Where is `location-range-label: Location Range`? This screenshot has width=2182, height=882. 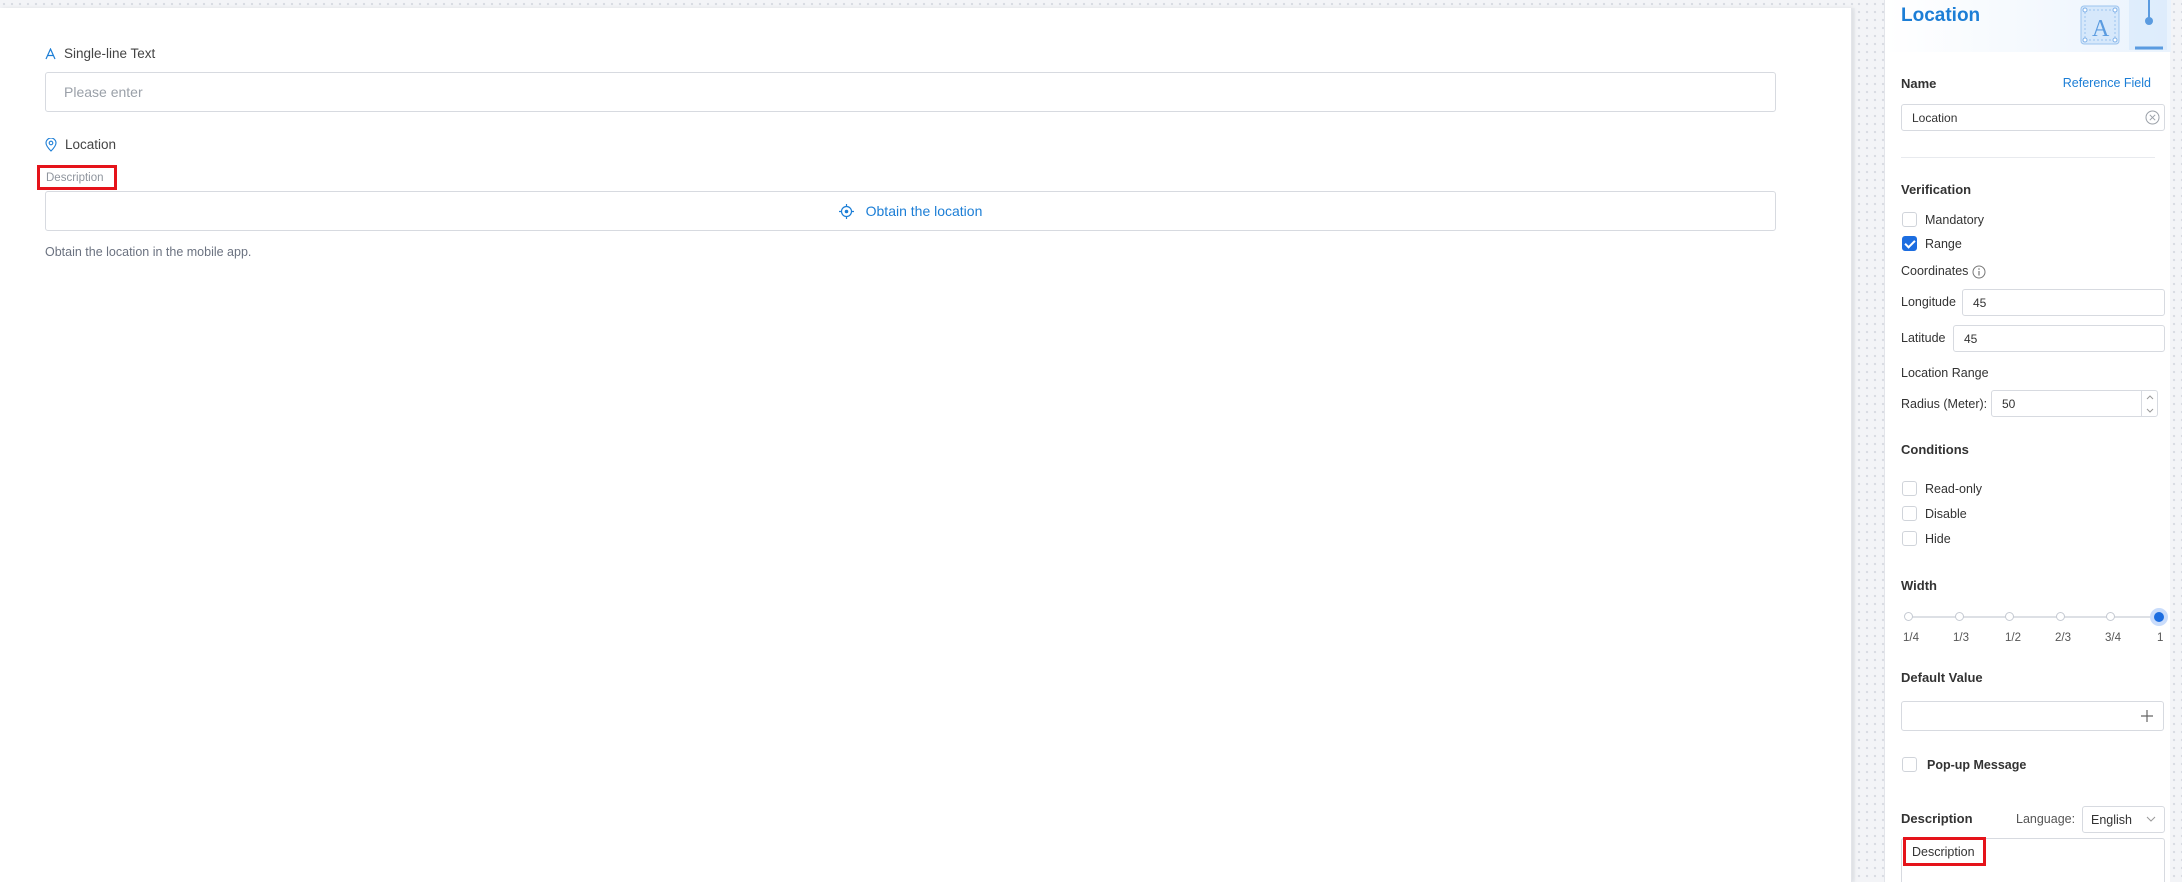
location-range-label: Location Range is located at coordinates (1945, 373).